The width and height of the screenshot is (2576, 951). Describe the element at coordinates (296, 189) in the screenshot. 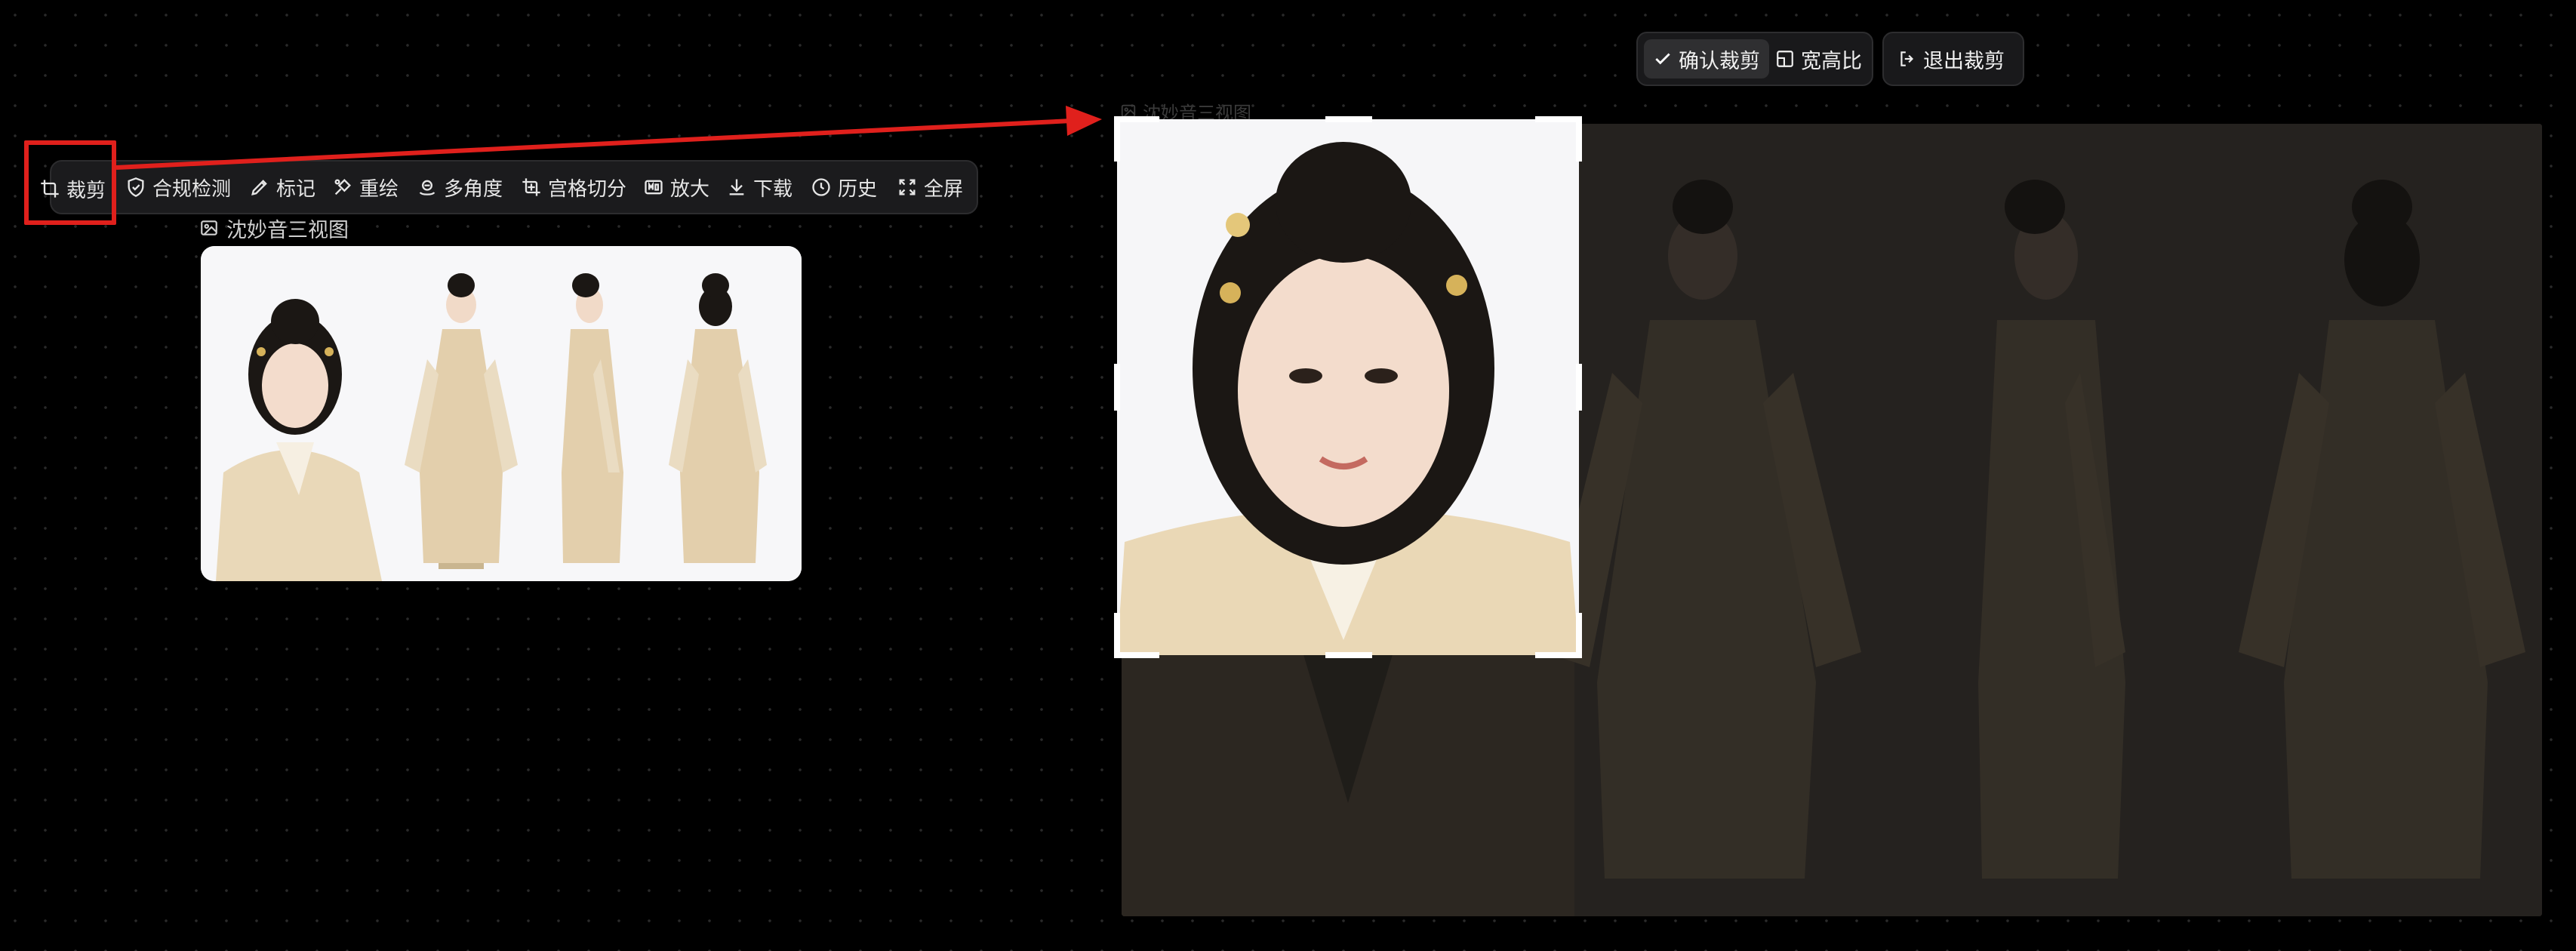

I see `toolbar-mark-label: 标记` at that location.